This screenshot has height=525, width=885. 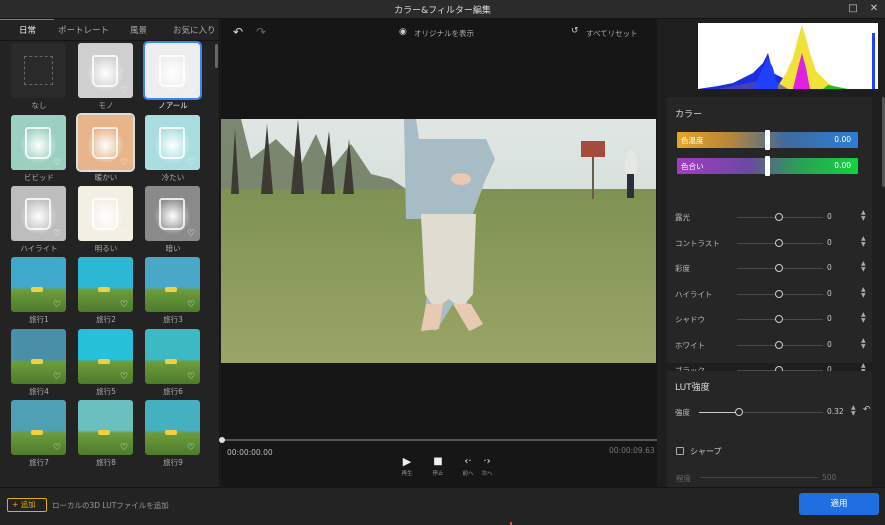 I want to click on lut-strength-spinner: ▲ ▼, so click(x=853, y=411).